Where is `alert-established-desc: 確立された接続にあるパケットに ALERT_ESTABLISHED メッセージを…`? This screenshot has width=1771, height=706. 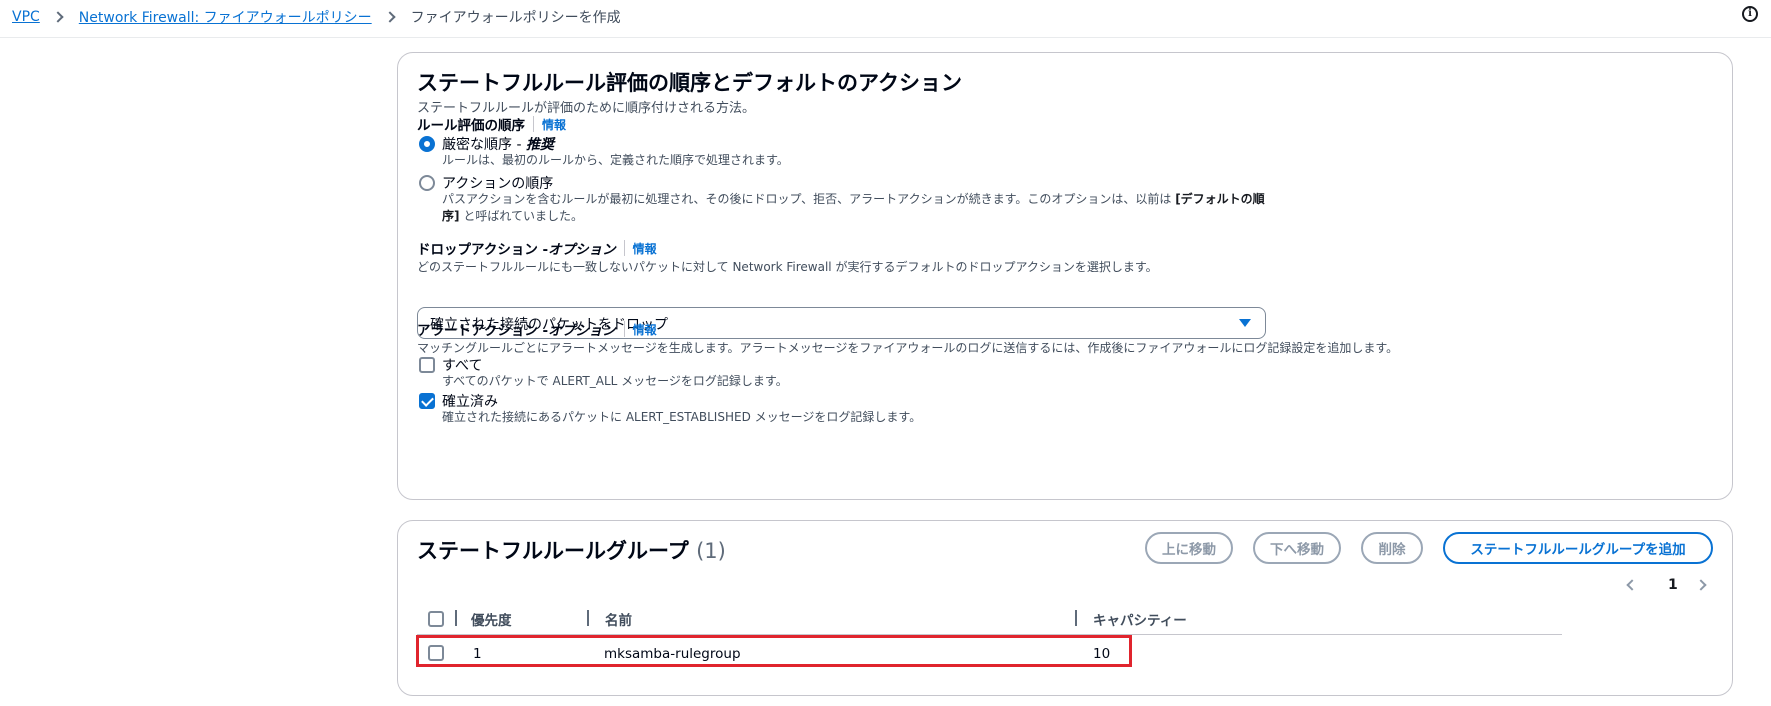
alert-established-desc: 確立された接続にあるパケットに ALERT_ESTABLISHED メッセージを… is located at coordinates (682, 417).